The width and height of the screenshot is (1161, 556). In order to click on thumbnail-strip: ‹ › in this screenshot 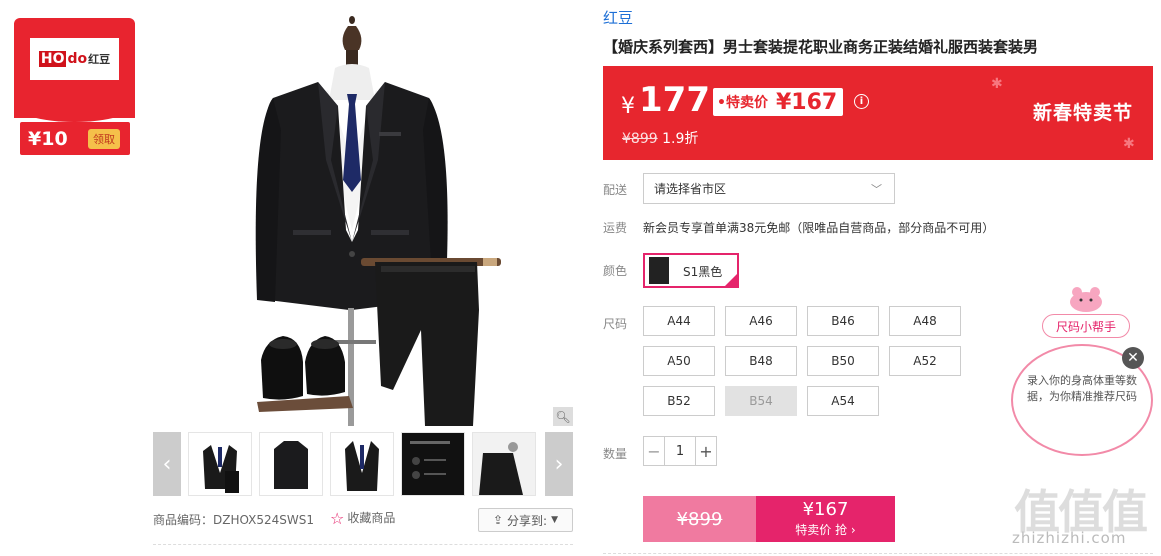, I will do `click(363, 464)`.